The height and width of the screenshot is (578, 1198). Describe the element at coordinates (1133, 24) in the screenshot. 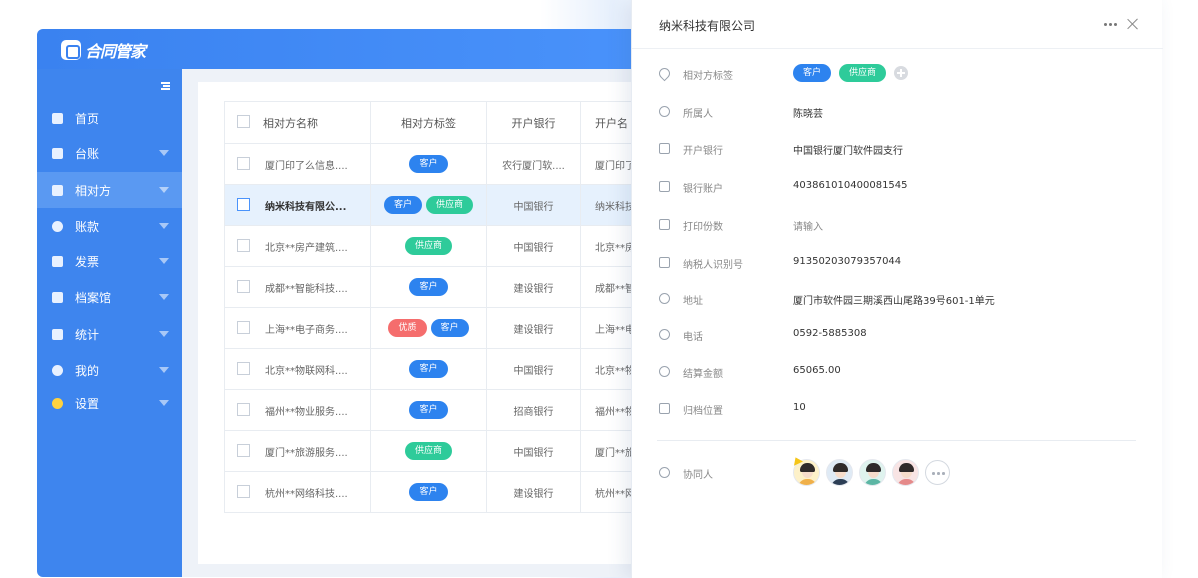

I see `close-icon` at that location.